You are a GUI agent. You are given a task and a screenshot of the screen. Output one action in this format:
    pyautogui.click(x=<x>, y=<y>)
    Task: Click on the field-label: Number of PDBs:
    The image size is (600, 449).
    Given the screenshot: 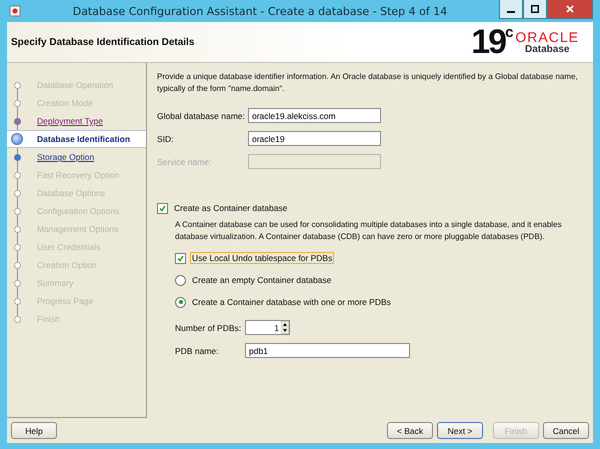 What is the action you would take?
    pyautogui.click(x=208, y=327)
    